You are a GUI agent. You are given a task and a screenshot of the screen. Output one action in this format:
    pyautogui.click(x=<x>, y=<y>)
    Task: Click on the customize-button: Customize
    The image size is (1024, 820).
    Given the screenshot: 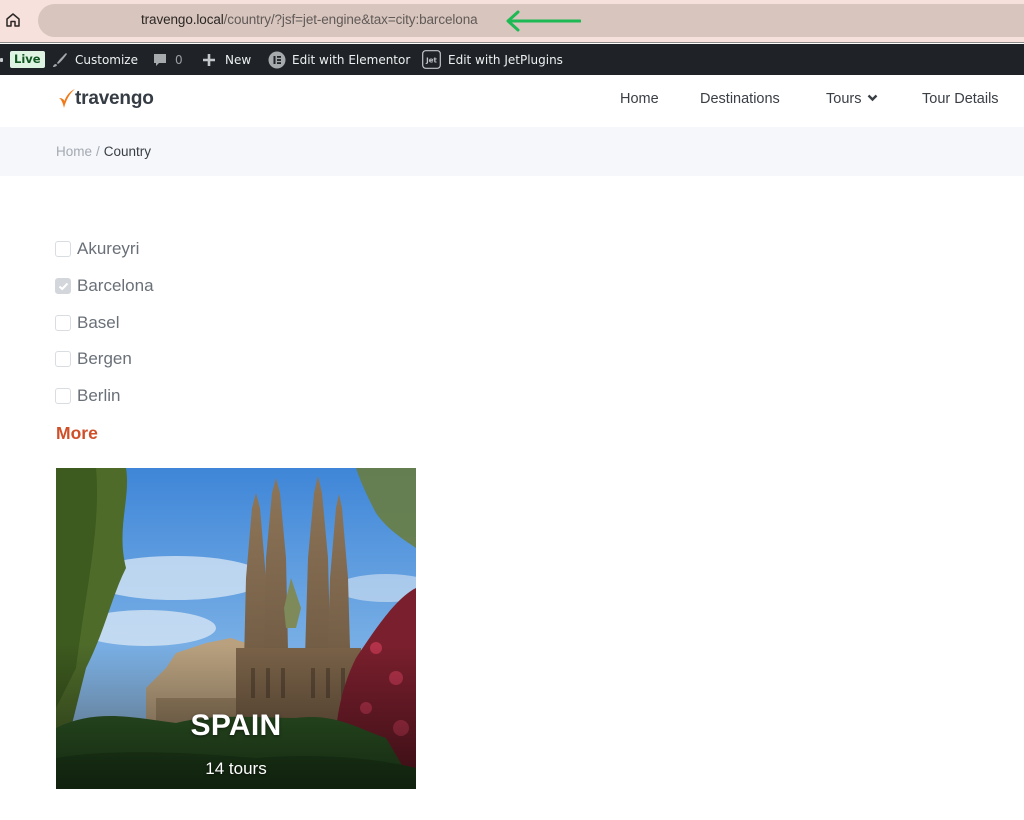 What is the action you would take?
    pyautogui.click(x=95, y=59)
    